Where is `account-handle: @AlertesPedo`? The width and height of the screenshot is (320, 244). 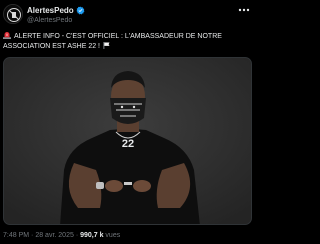
account-handle: @AlertesPedo is located at coordinates (49, 20).